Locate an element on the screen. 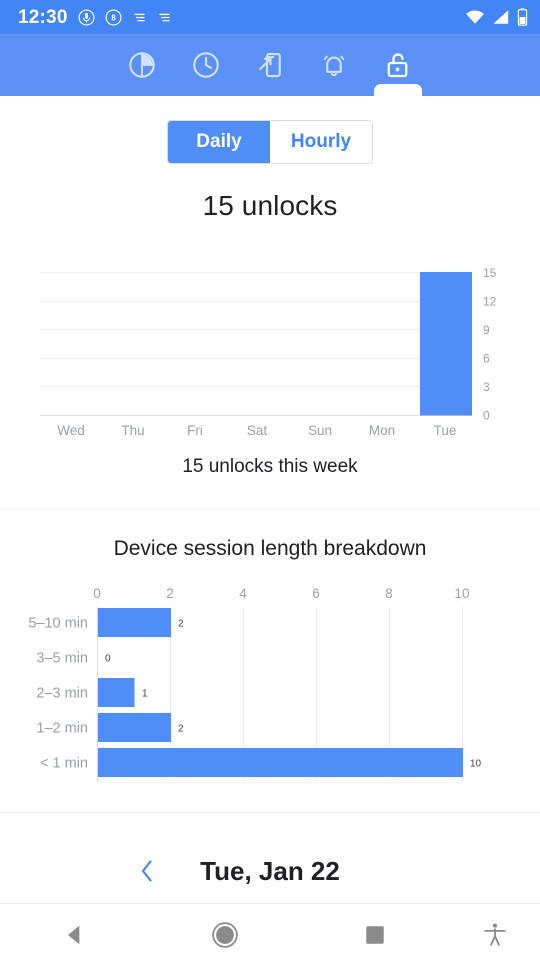 The width and height of the screenshot is (540, 960). battery-icon is located at coordinates (522, 17).